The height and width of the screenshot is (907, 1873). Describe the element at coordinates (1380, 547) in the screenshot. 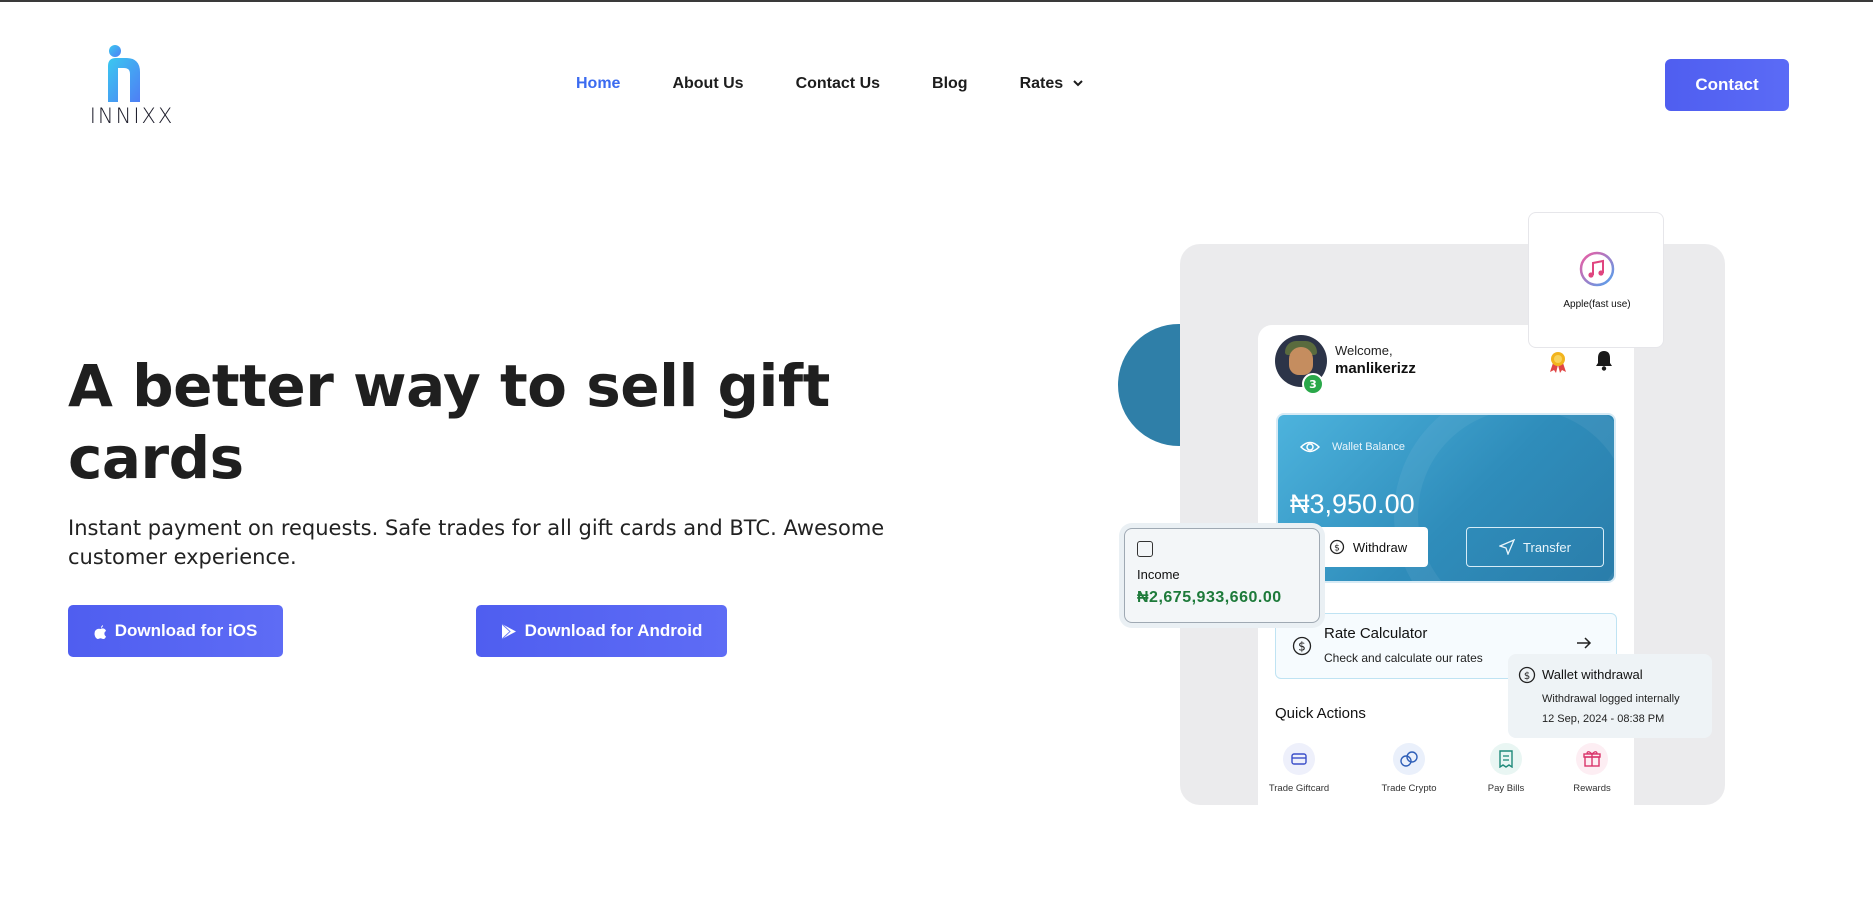

I see `withdraw-label: Withdraw` at that location.